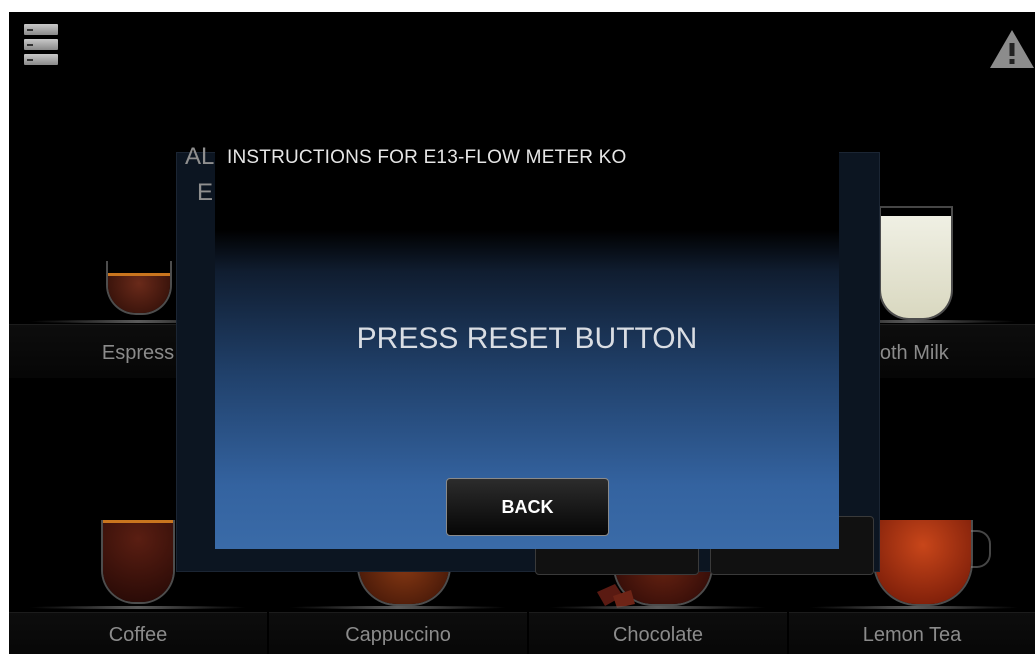  Describe the element at coordinates (138, 562) in the screenshot. I see `coffee-cup-icon` at that location.